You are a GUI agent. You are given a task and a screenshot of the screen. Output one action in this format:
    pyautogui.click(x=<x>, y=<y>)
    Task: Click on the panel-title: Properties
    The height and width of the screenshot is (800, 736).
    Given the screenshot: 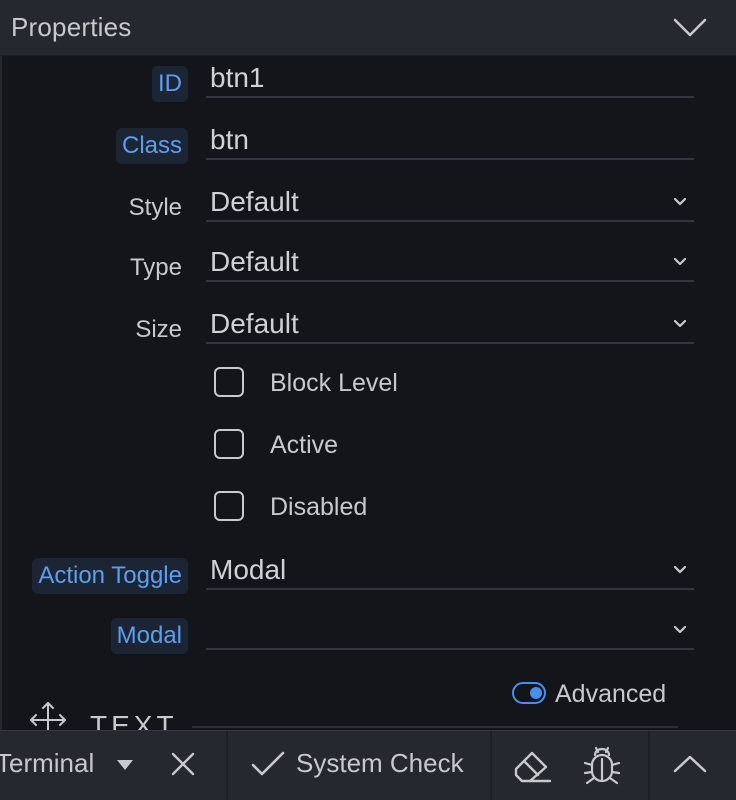 What is the action you would take?
    pyautogui.click(x=71, y=27)
    